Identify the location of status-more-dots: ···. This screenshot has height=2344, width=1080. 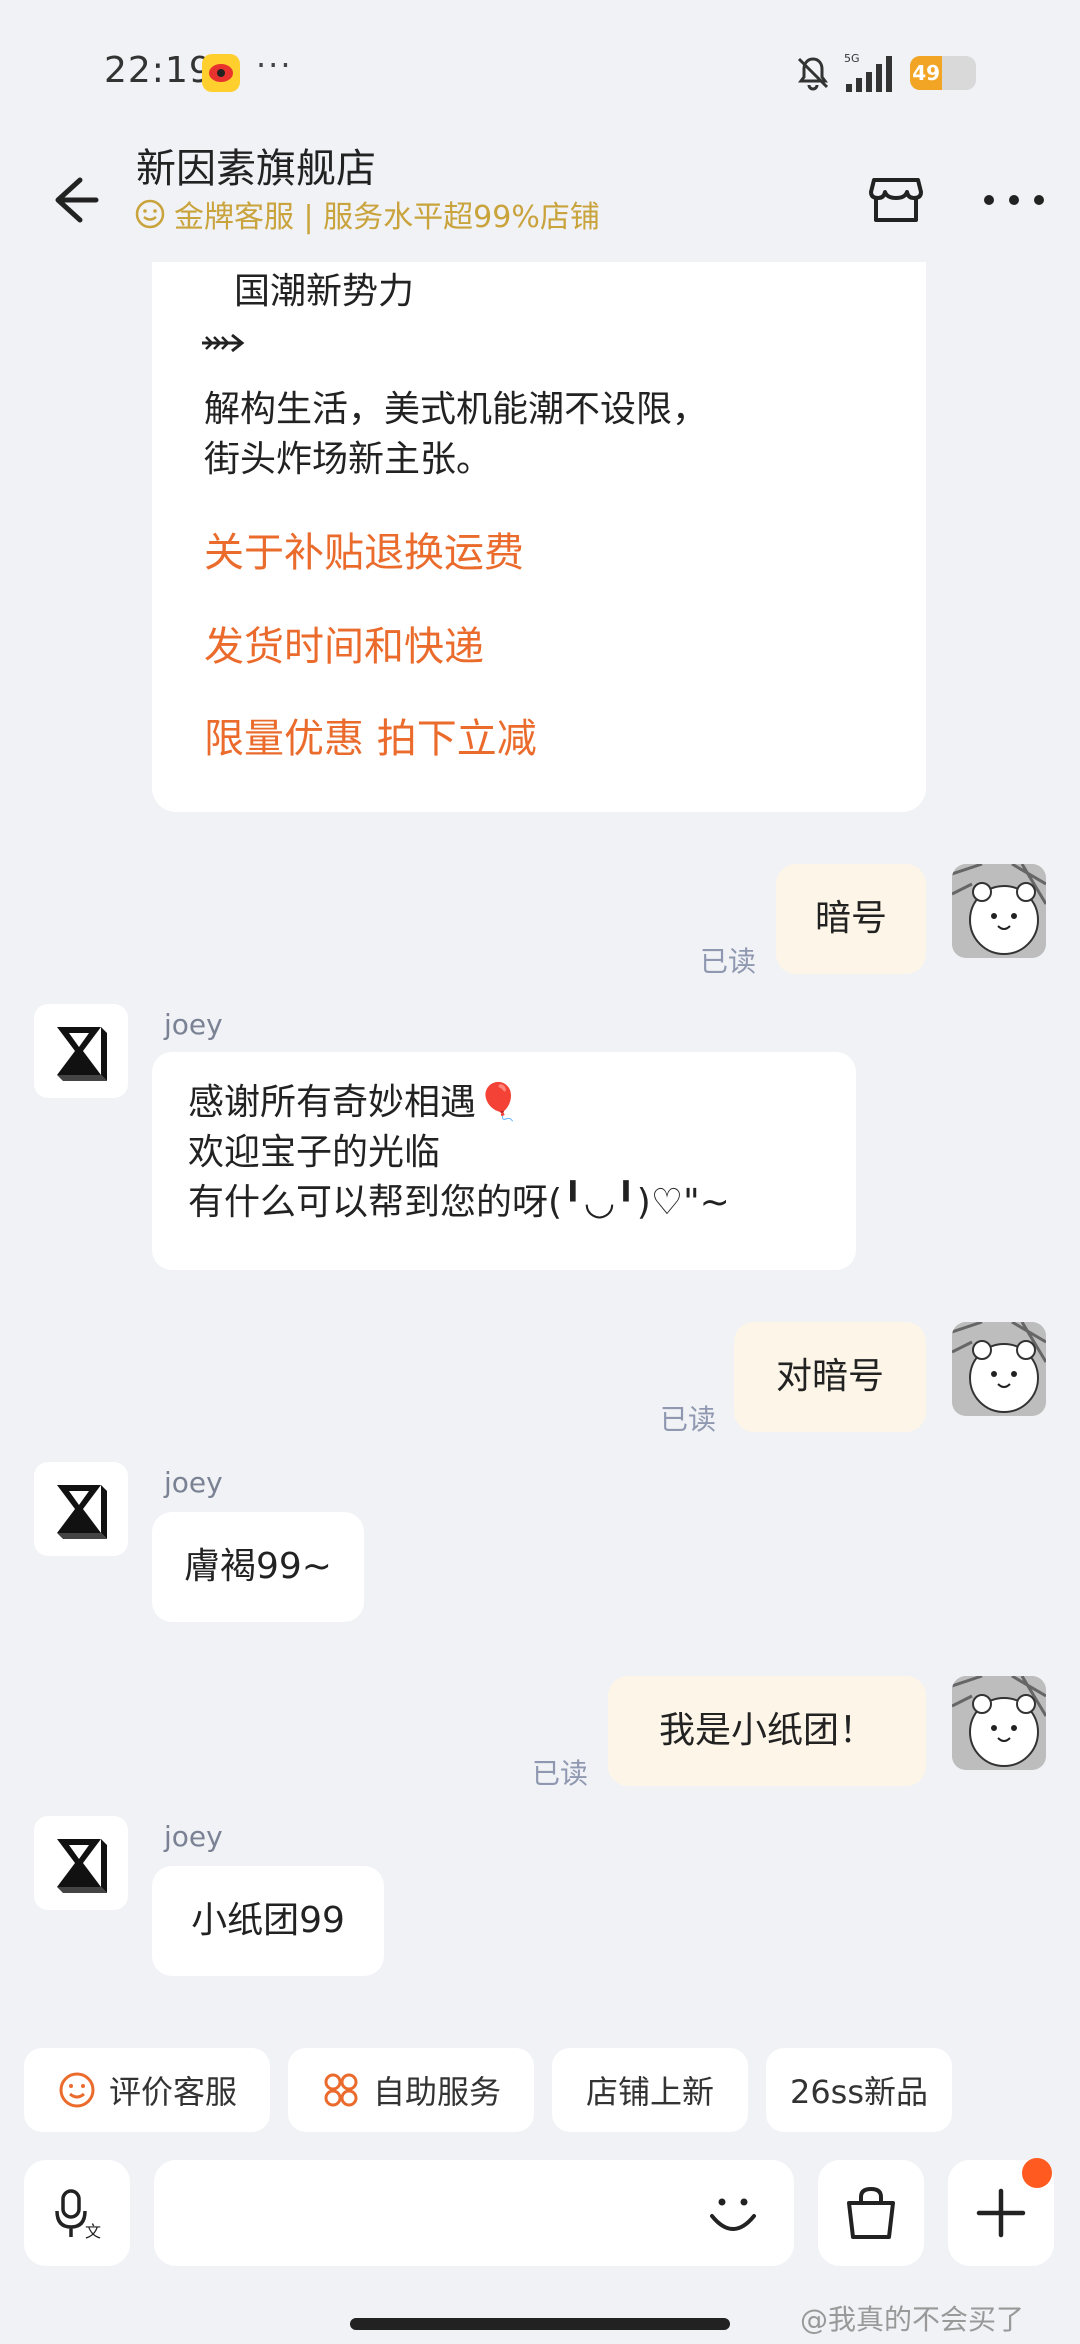
(274, 65).